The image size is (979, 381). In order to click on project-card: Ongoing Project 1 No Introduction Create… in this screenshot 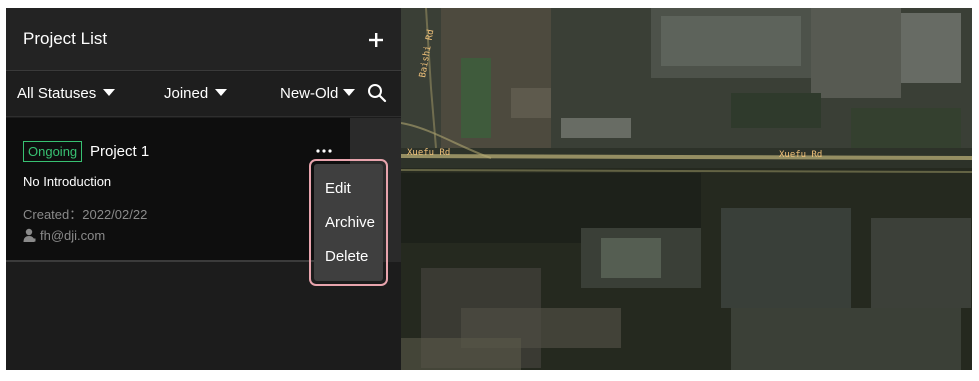, I will do `click(178, 190)`.